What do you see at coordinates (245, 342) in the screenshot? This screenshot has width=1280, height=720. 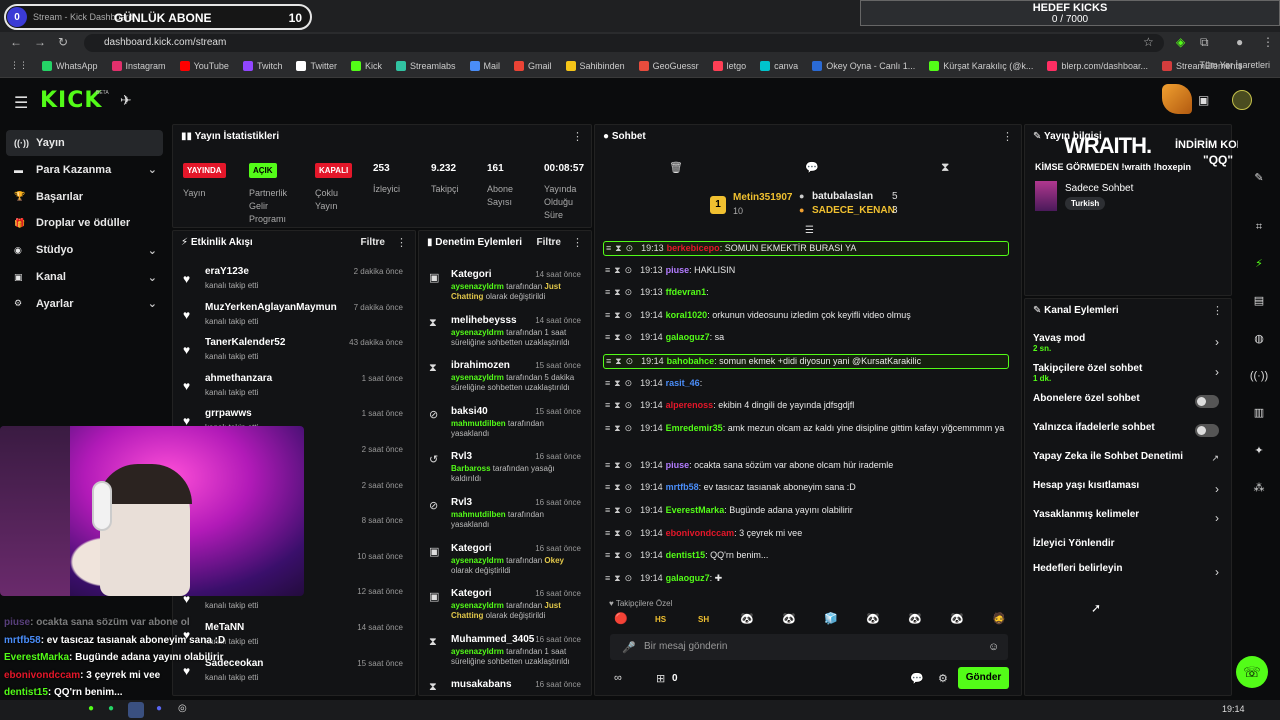 I see `activity-username: TanerKalender52` at bounding box center [245, 342].